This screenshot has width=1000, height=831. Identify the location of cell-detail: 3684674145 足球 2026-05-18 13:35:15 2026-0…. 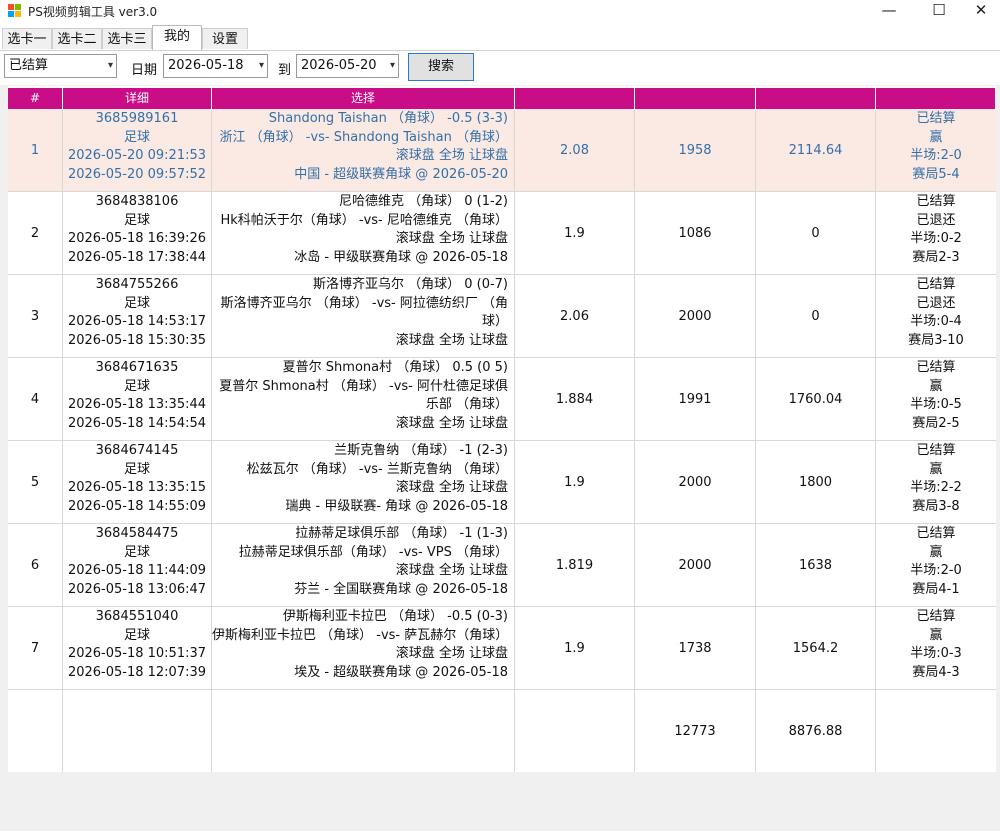
(137, 482).